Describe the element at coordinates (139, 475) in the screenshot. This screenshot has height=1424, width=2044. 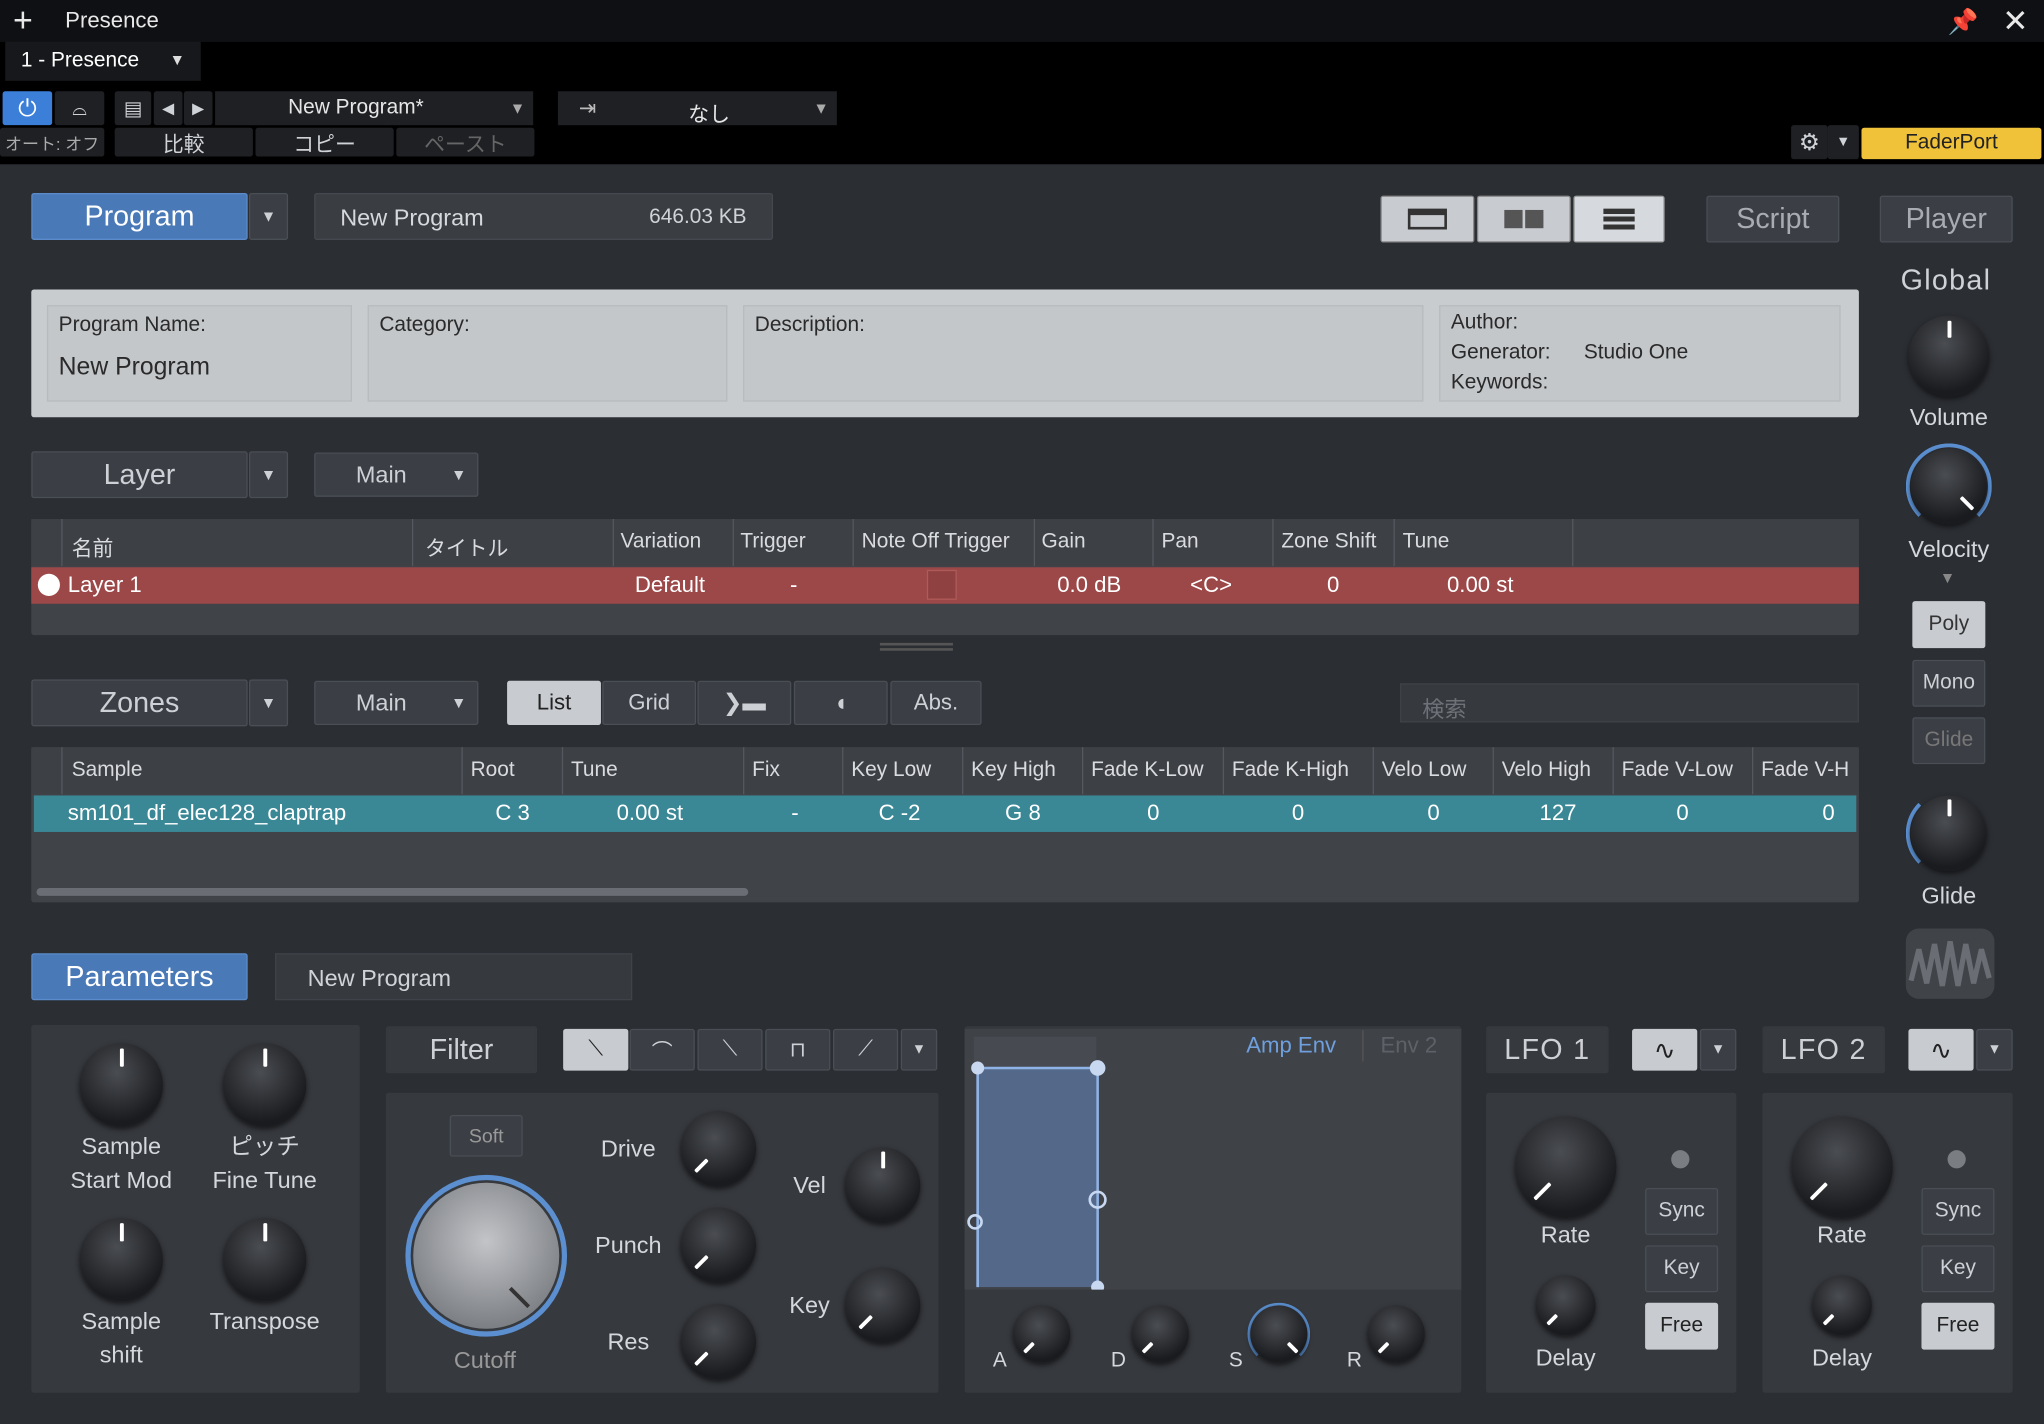
I see `tab-layer: Layer` at that location.